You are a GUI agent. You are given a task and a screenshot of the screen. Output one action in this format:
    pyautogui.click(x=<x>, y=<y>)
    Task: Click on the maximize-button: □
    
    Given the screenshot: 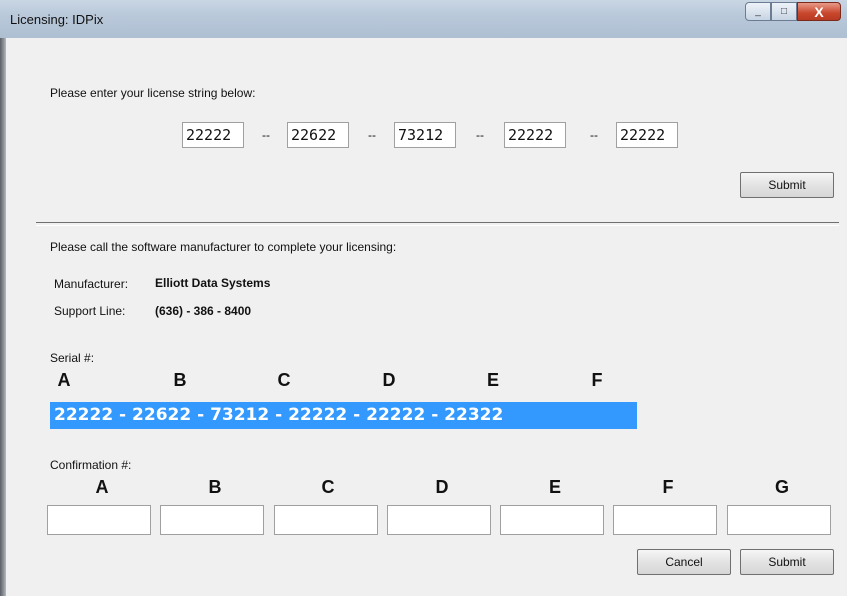 What is the action you would take?
    pyautogui.click(x=784, y=11)
    